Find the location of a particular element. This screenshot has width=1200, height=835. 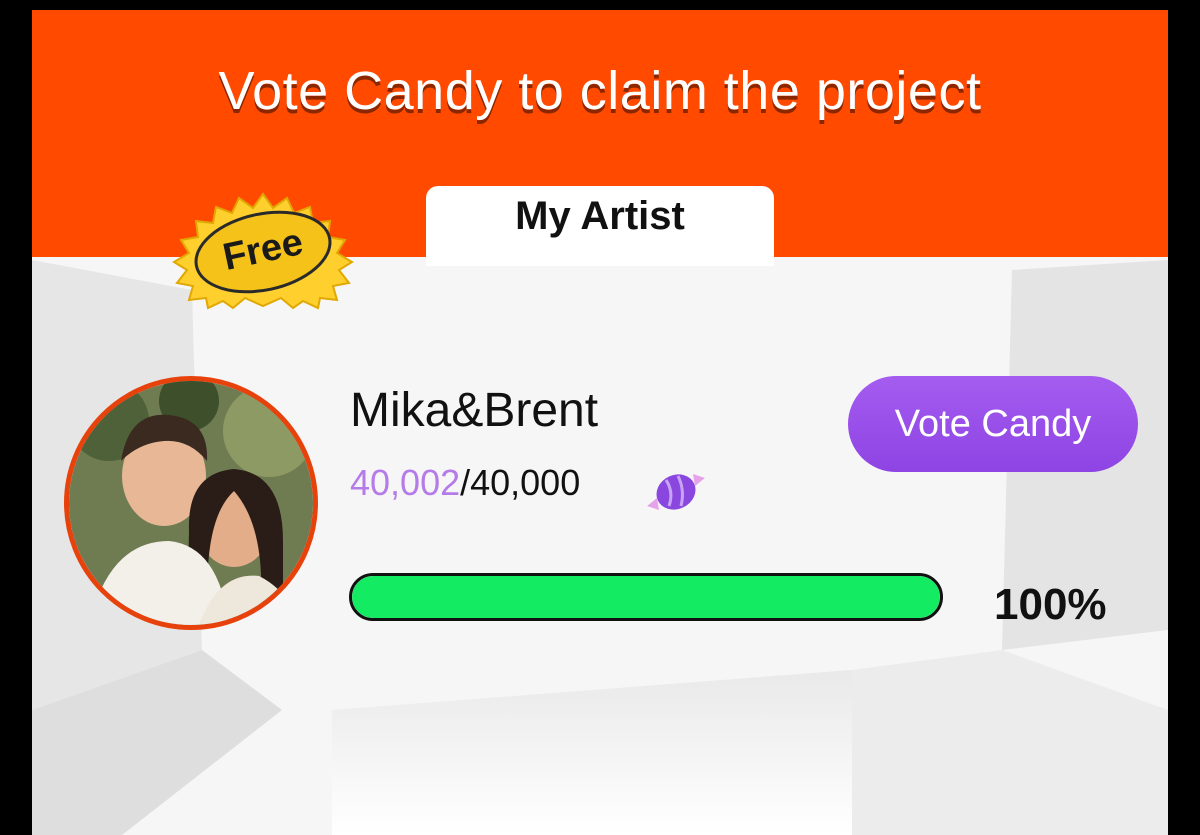

vote-progress-fill is located at coordinates (646, 597).